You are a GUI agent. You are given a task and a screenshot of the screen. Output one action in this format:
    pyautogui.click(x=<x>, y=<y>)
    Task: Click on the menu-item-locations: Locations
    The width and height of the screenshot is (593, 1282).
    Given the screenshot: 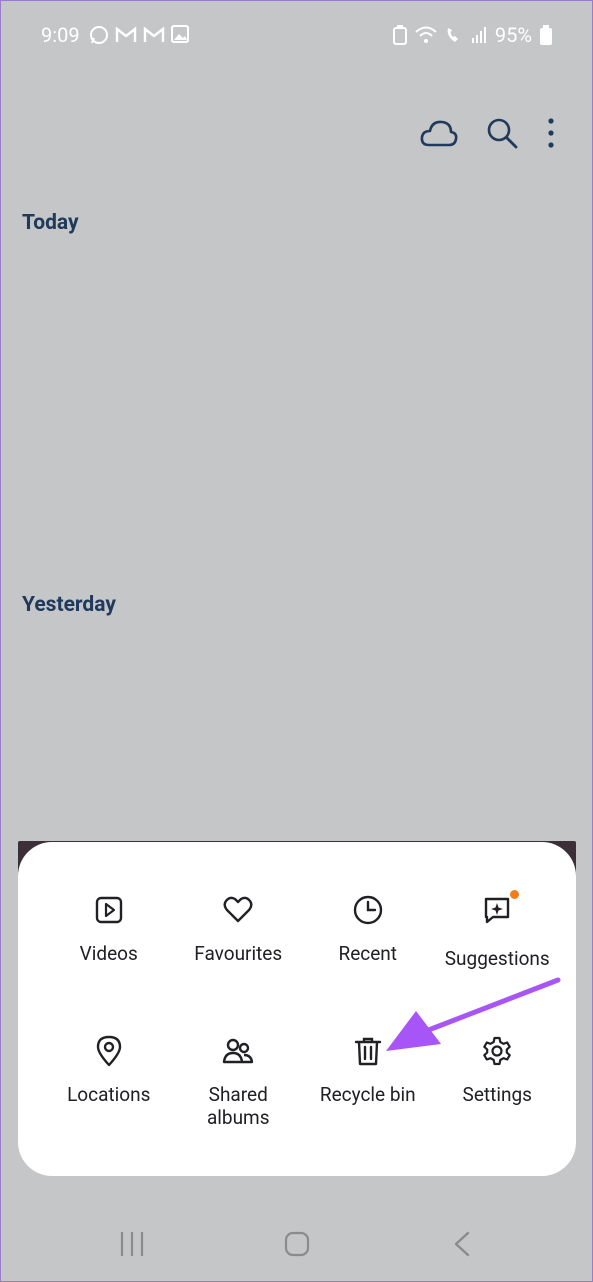 What is the action you would take?
    pyautogui.click(x=109, y=1105)
    